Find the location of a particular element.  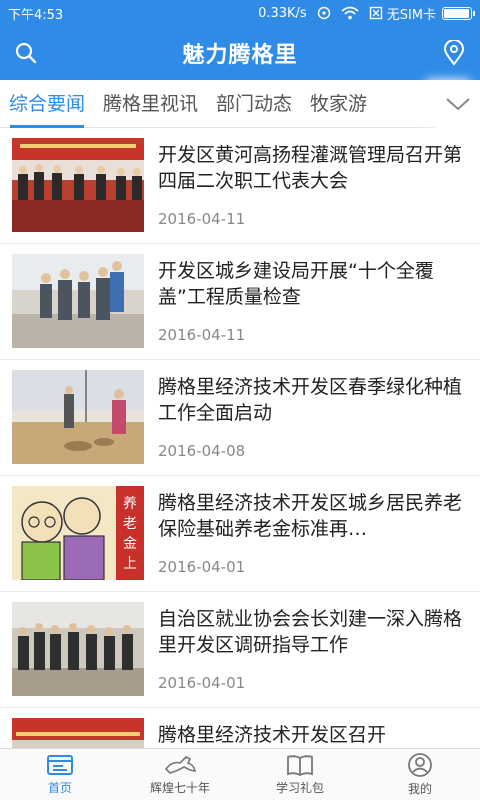

svg-text: 养 is located at coordinates (130, 504).